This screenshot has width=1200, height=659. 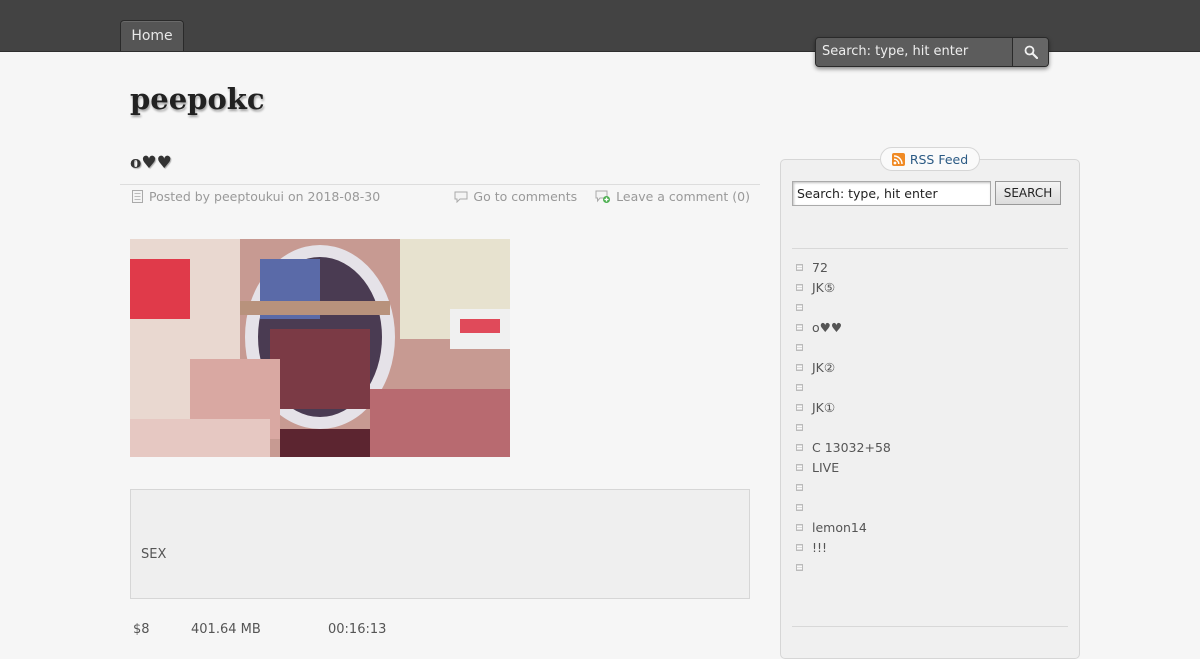 What do you see at coordinates (939, 159) in the screenshot?
I see `rss-feed-label: RSS Feed` at bounding box center [939, 159].